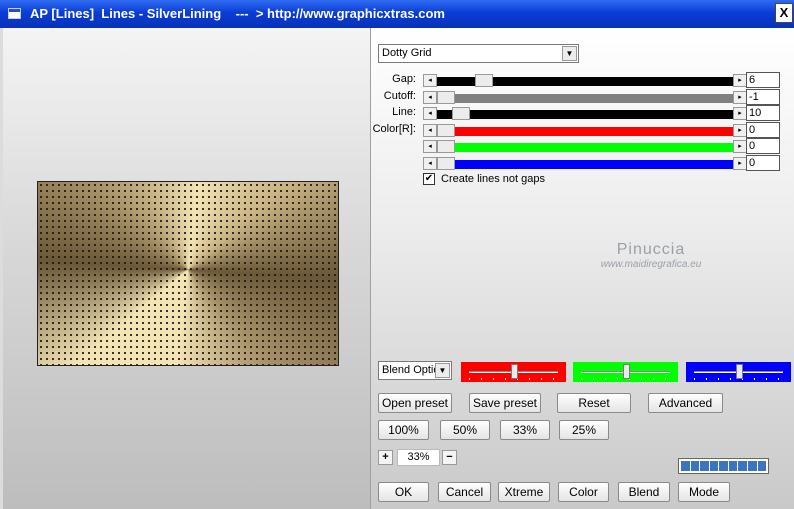 The width and height of the screenshot is (794, 509). I want to click on slider-label: Gap:, so click(404, 79).